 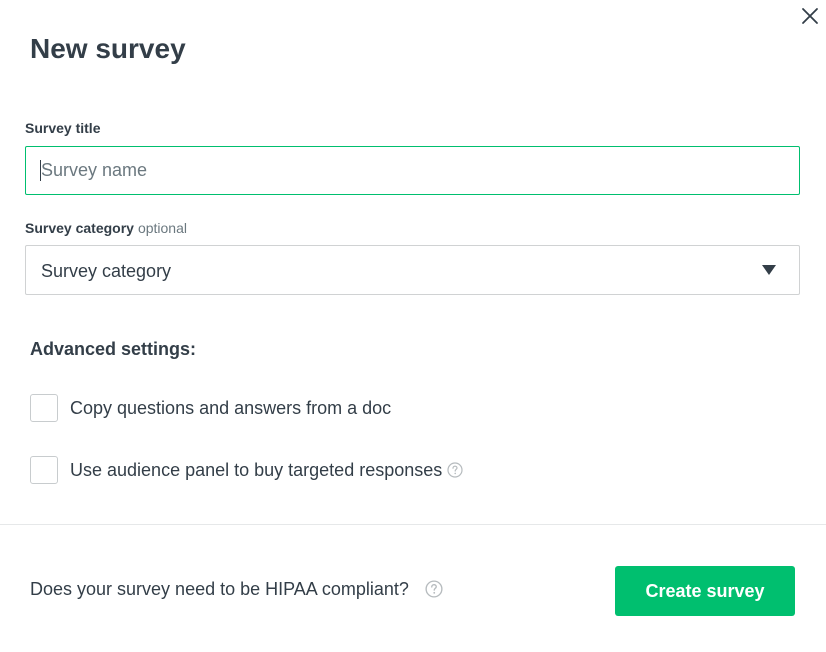 I want to click on audience-panel-help-button, so click(x=455, y=470).